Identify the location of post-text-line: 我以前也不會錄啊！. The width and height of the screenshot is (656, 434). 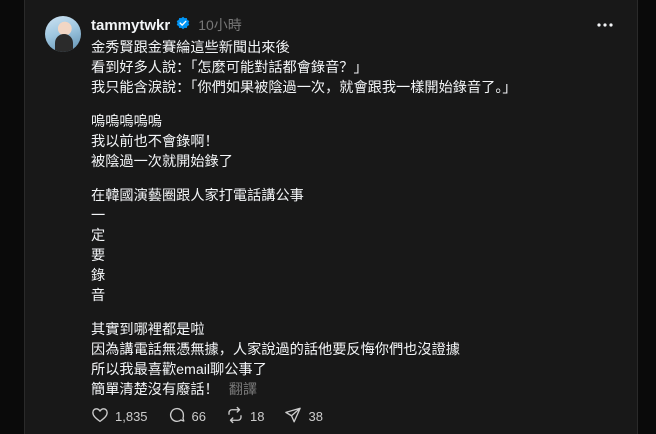
(155, 142).